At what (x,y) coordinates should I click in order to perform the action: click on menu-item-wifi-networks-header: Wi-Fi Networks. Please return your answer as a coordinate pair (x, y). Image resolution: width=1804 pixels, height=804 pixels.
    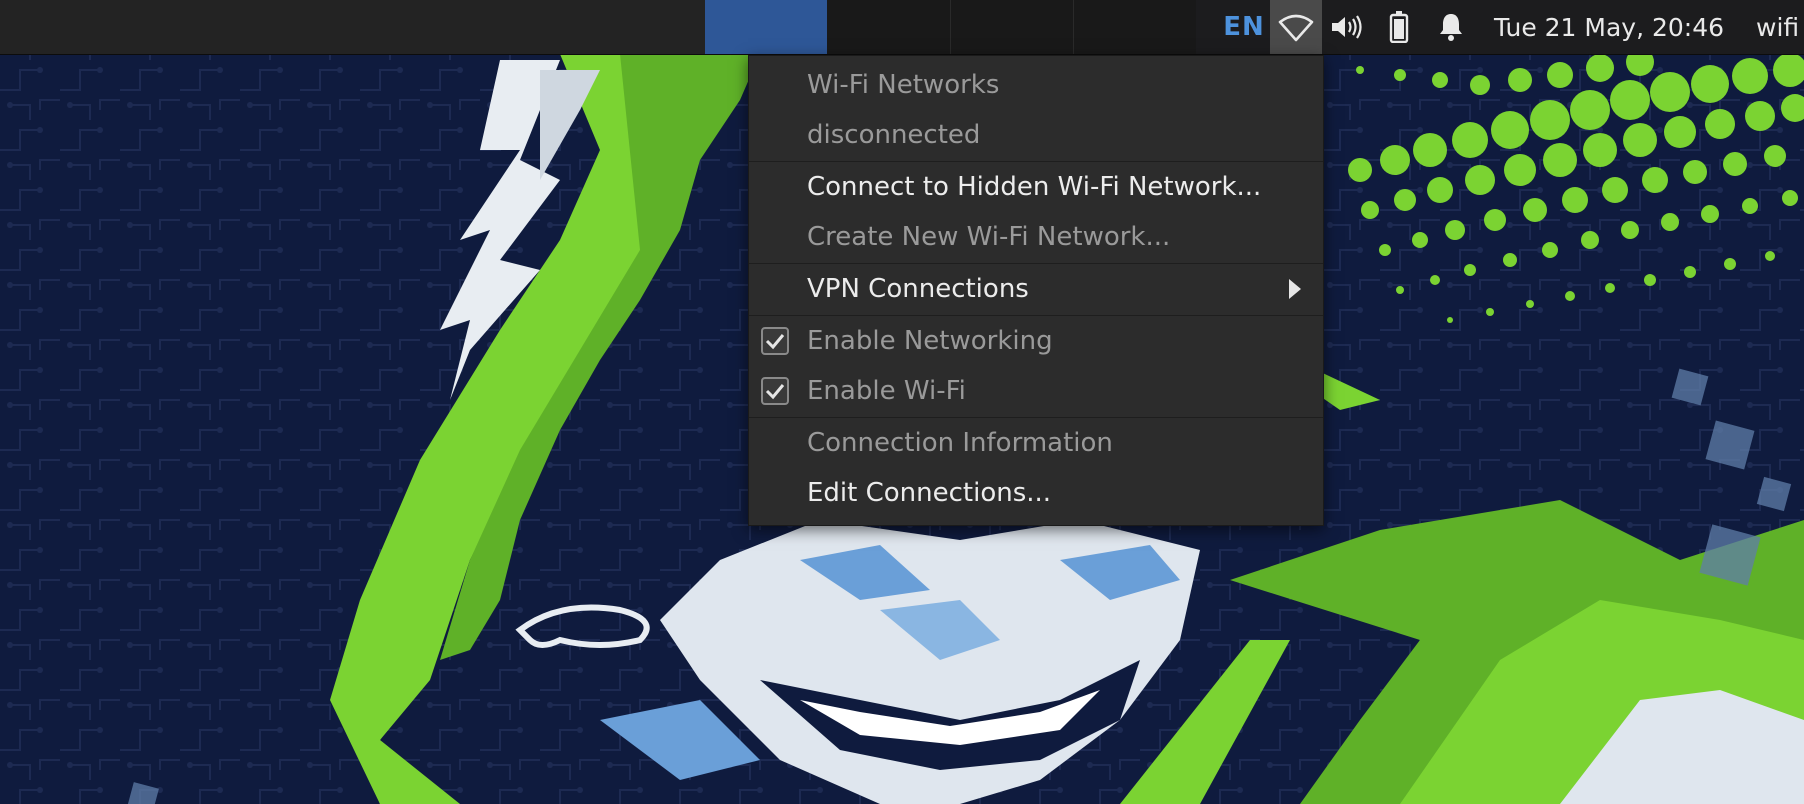
    Looking at the image, I should click on (1036, 85).